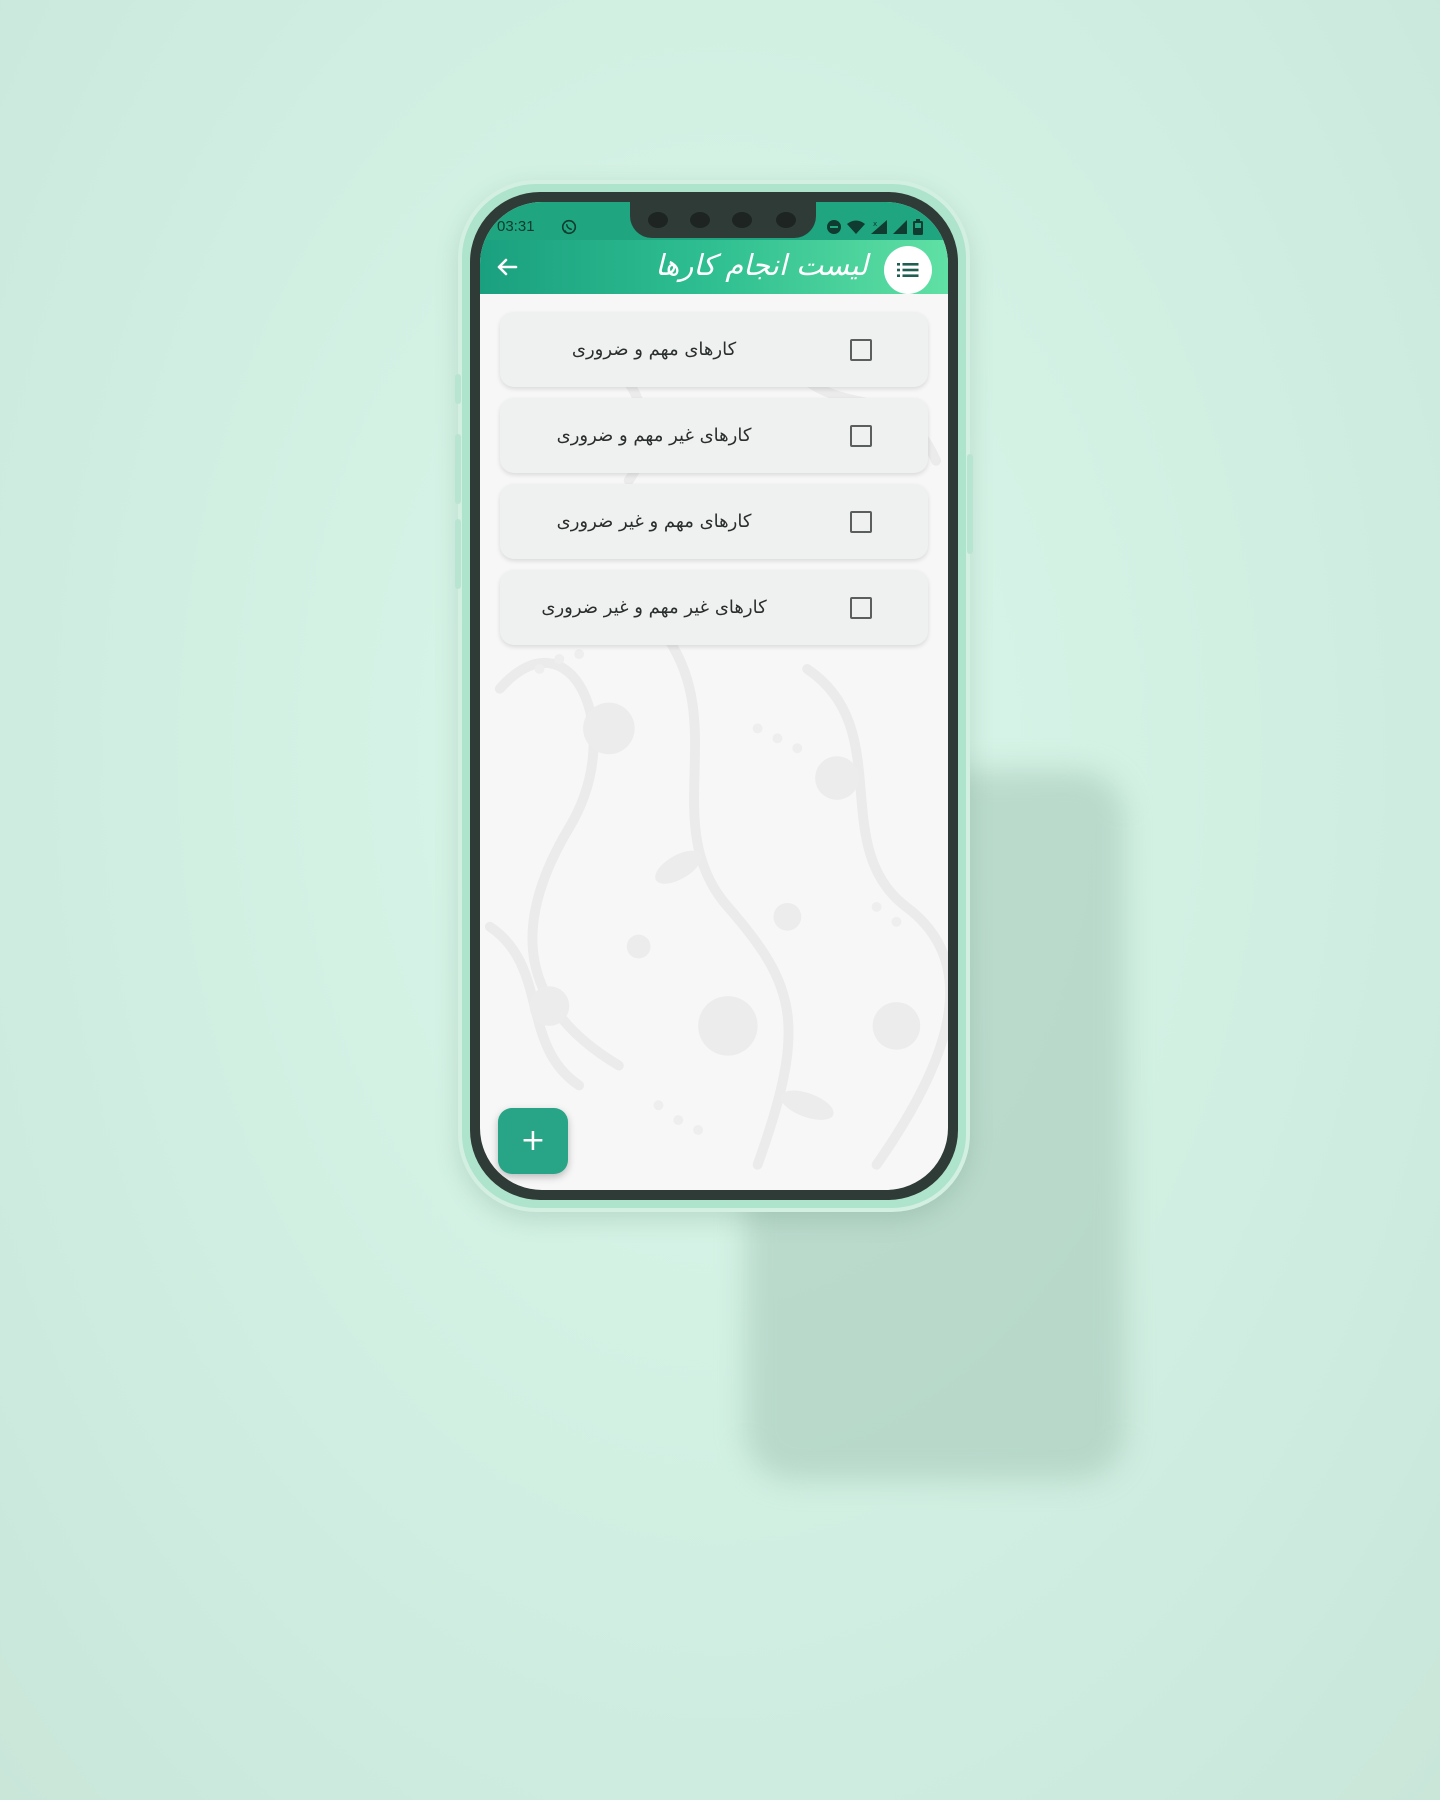 The width and height of the screenshot is (1440, 1800). I want to click on signal-icon, so click(900, 227).